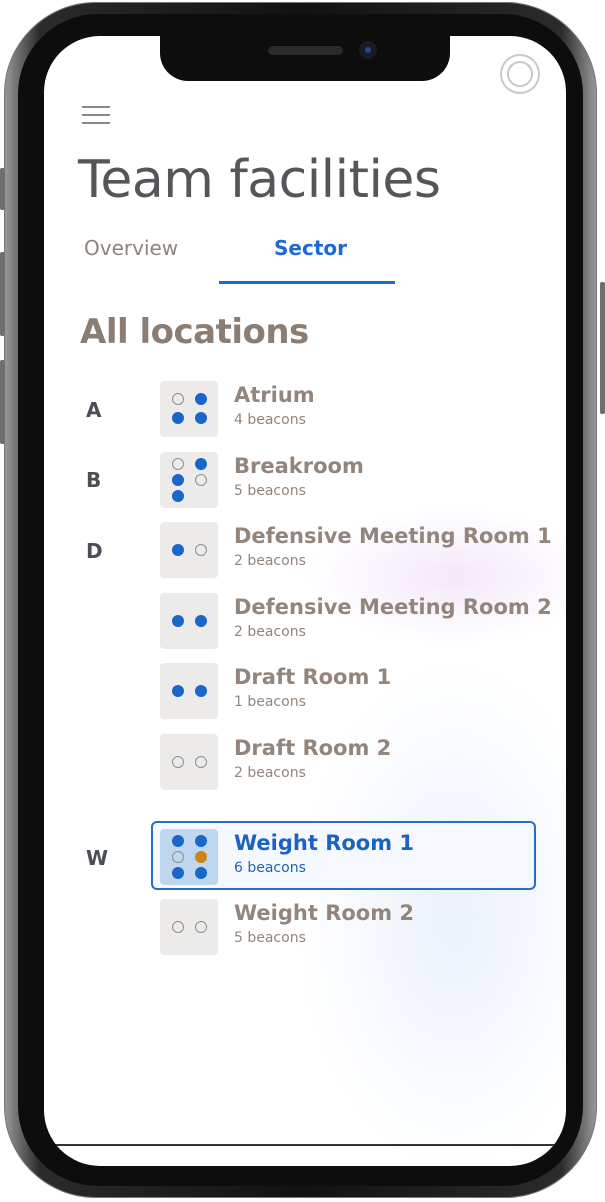 The width and height of the screenshot is (605, 1202). What do you see at coordinates (393, 607) in the screenshot?
I see `location-name: Defensive Meeting Room 2` at bounding box center [393, 607].